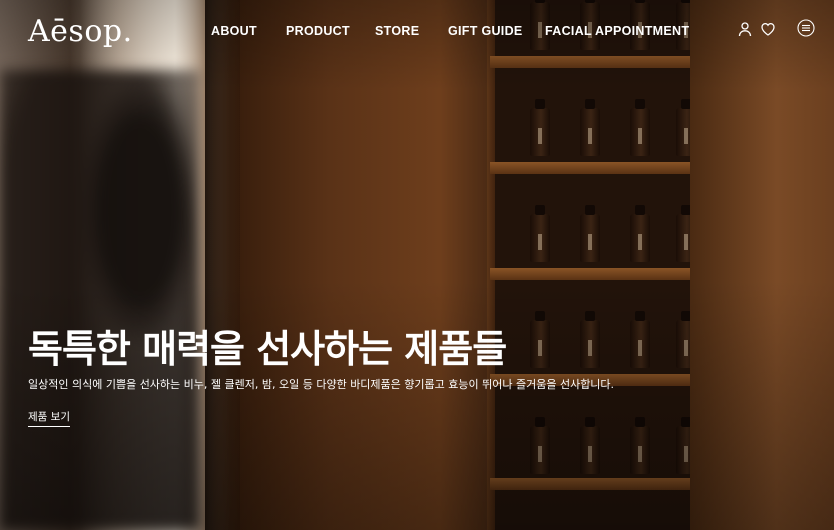 This screenshot has width=834, height=530. Describe the element at coordinates (49, 418) in the screenshot. I see `view-products-link: 제품 보기` at that location.